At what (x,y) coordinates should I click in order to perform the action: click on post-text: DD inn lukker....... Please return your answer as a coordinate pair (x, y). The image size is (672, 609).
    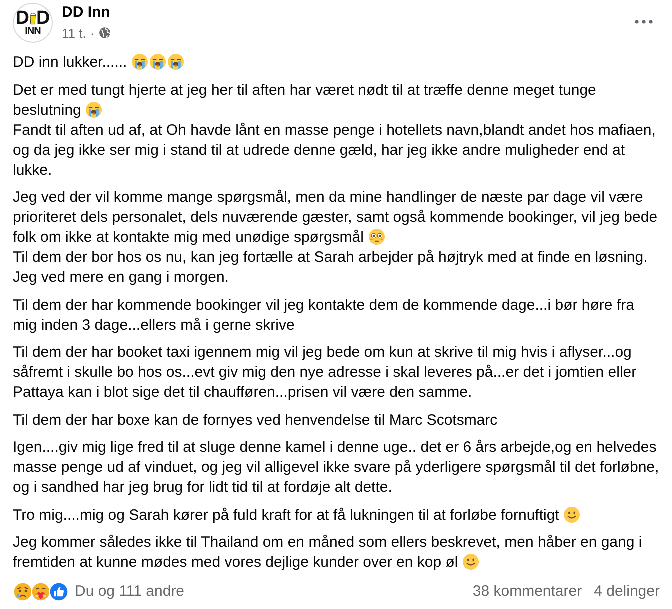
    Looking at the image, I should click on (70, 62).